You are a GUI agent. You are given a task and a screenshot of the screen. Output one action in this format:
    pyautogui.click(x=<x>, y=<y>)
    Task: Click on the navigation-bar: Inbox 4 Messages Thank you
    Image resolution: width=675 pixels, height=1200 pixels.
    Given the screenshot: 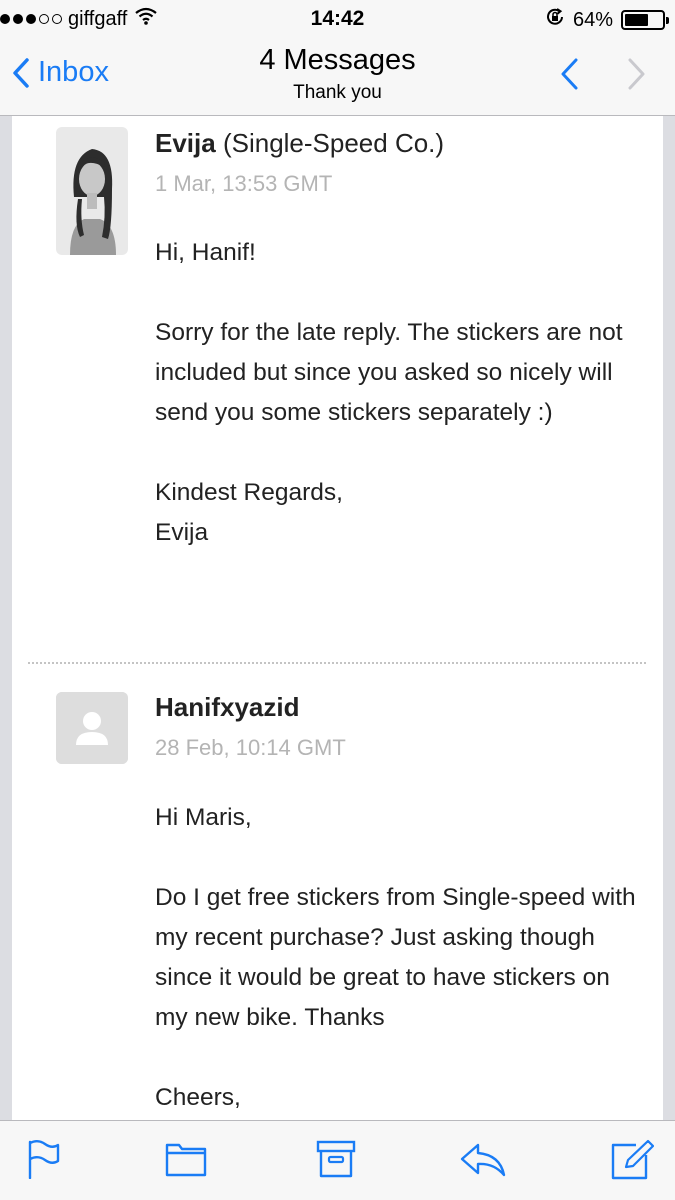 What is the action you would take?
    pyautogui.click(x=337, y=77)
    